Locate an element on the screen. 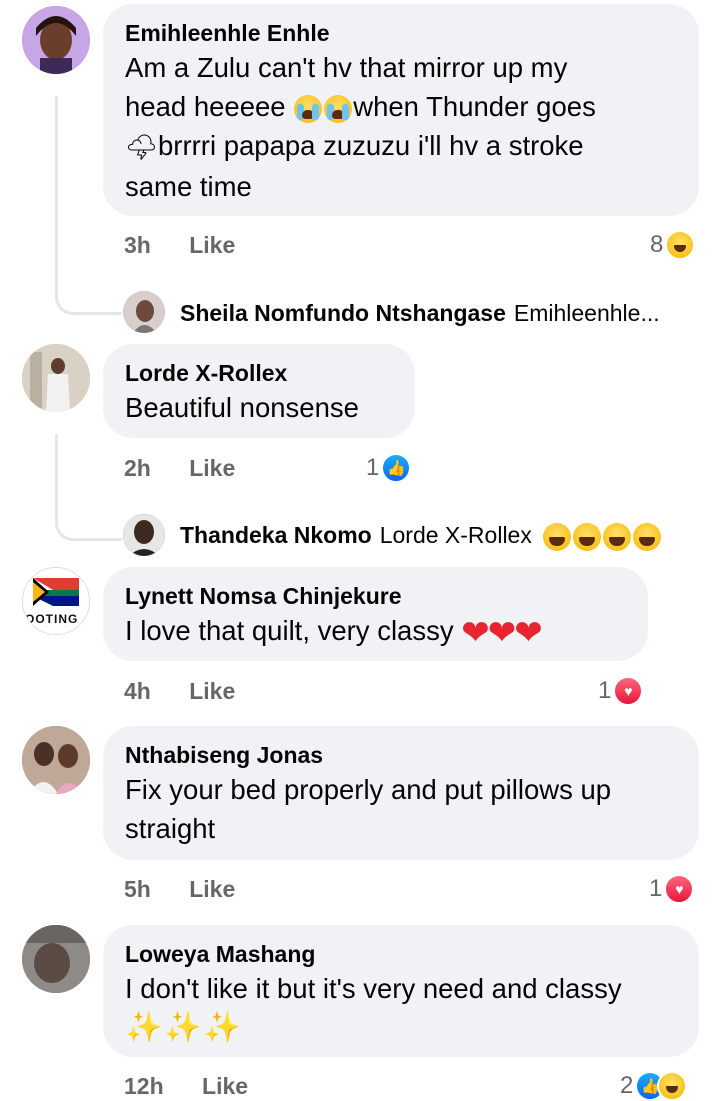  comment-time: 12h is located at coordinates (144, 1086).